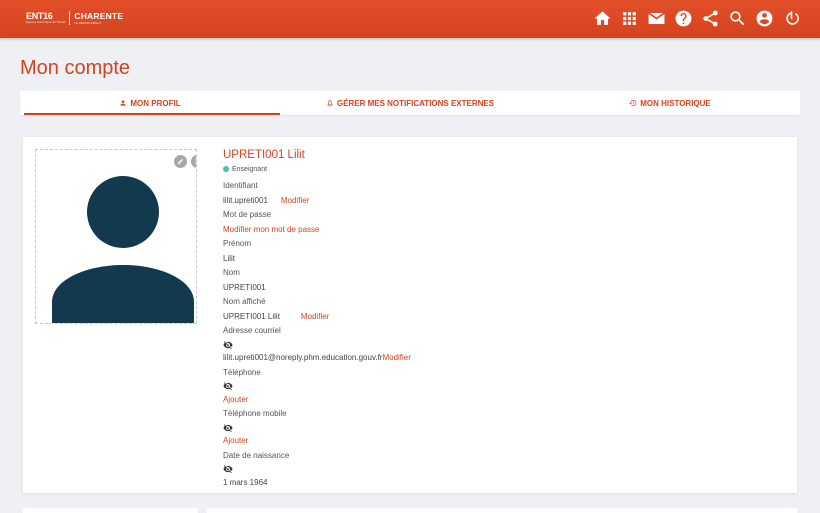  Describe the element at coordinates (396, 358) in the screenshot. I see `modify-email-link: Modifier` at that location.